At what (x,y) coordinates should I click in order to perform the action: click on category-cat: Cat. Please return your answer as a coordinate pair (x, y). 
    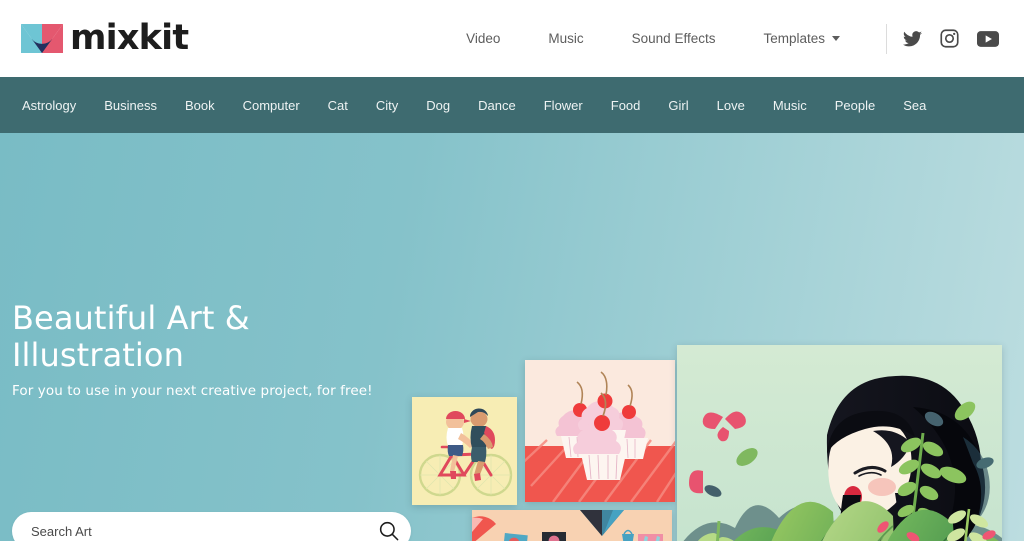
    Looking at the image, I should click on (338, 105).